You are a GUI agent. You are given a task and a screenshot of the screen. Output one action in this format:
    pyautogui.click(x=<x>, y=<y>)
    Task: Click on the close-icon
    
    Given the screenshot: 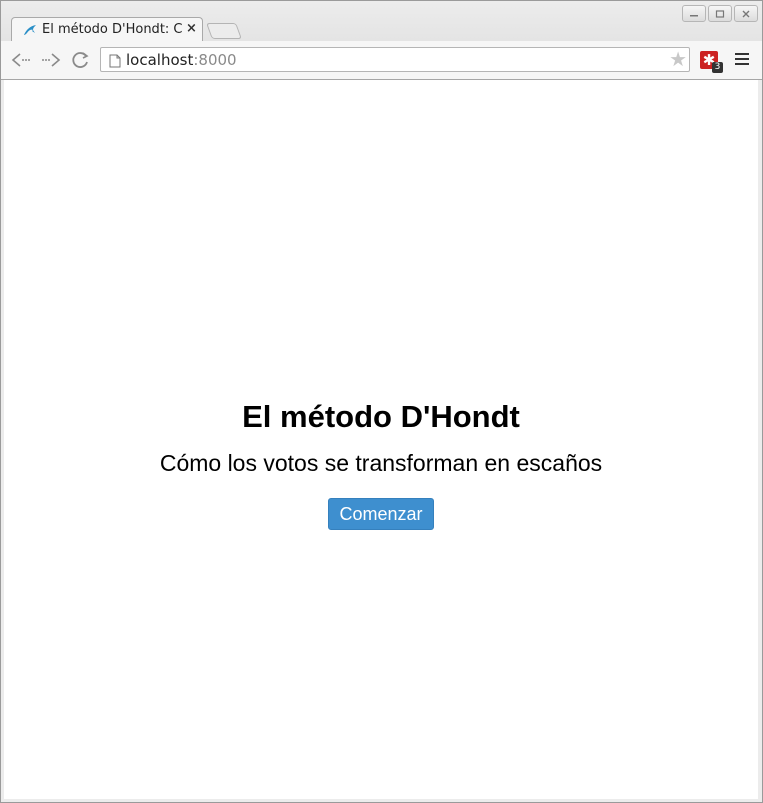 What is the action you would take?
    pyautogui.click(x=746, y=13)
    